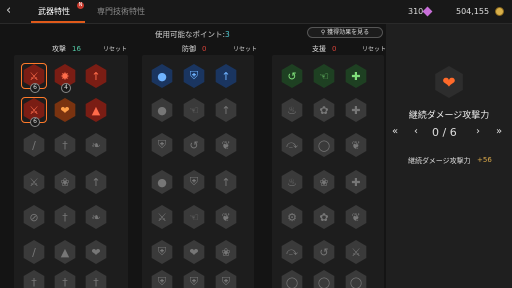 The width and height of the screenshot is (512, 288). I want to click on tab-weapon-traits: 武器特性, so click(54, 12).